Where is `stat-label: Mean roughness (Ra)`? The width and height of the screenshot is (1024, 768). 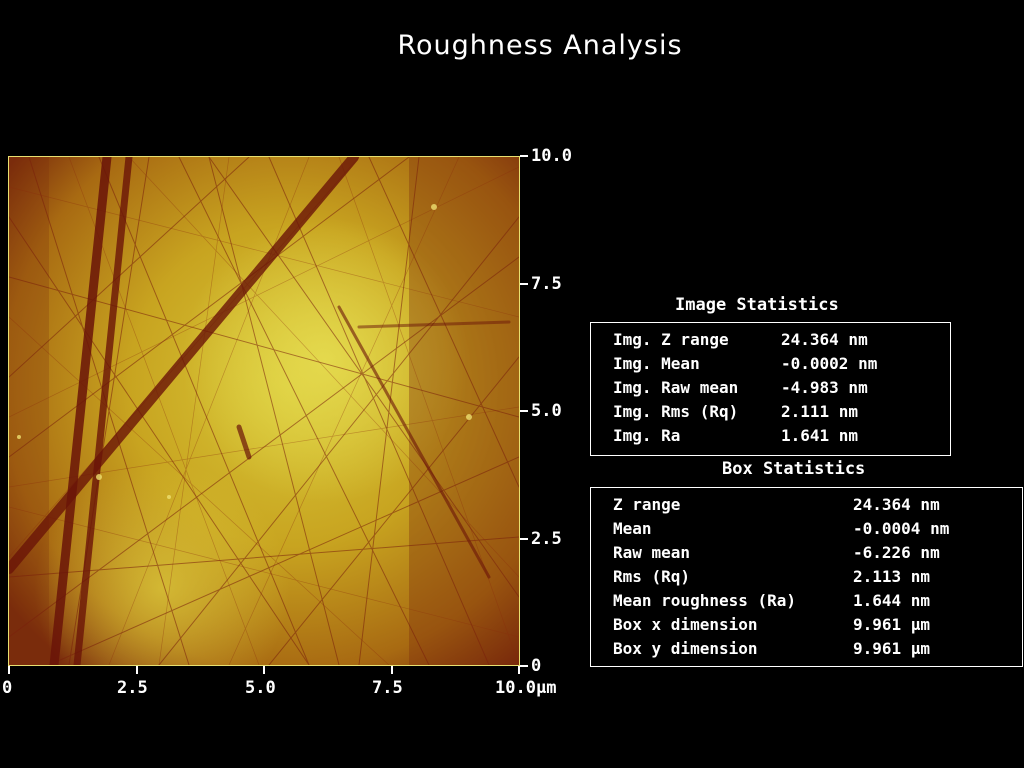 stat-label: Mean roughness (Ra) is located at coordinates (705, 600).